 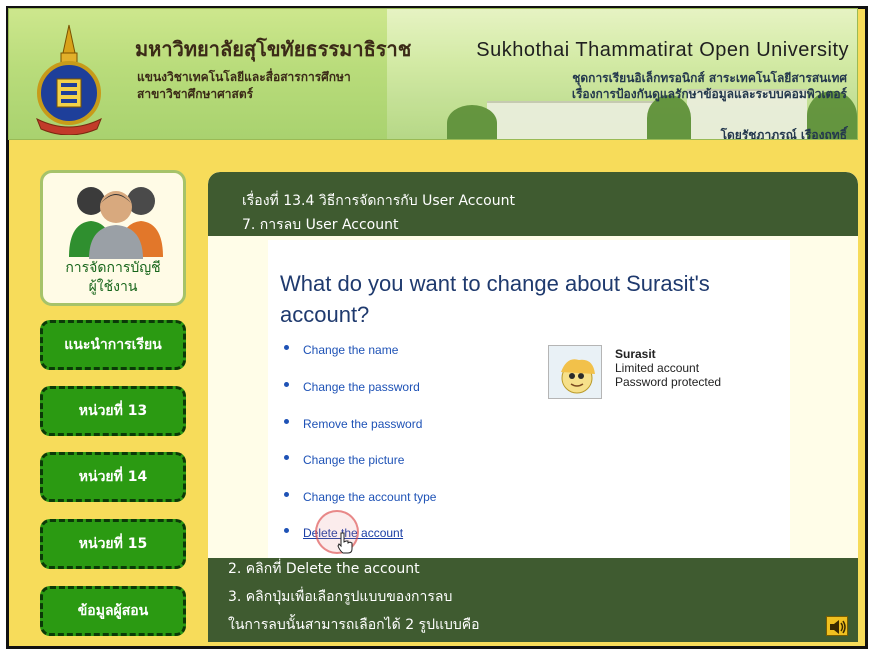 What do you see at coordinates (320, 225) in the screenshot?
I see `lesson-step: 7. การลบ User Account` at bounding box center [320, 225].